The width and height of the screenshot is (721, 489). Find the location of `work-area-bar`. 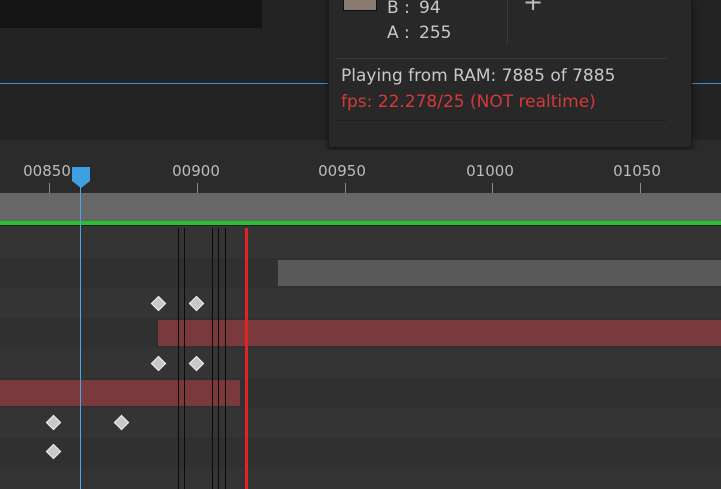

work-area-bar is located at coordinates (360, 207).